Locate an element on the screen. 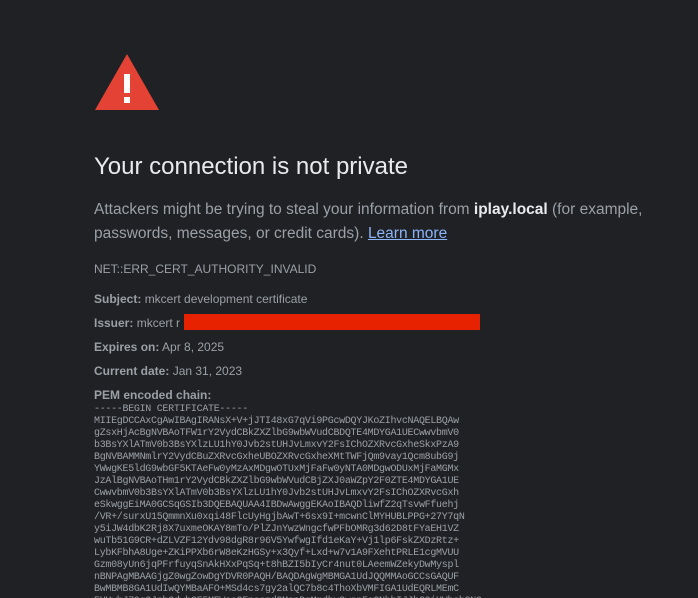  pem-line: -----BEGIN CERTIFICATE----- is located at coordinates (171, 409).